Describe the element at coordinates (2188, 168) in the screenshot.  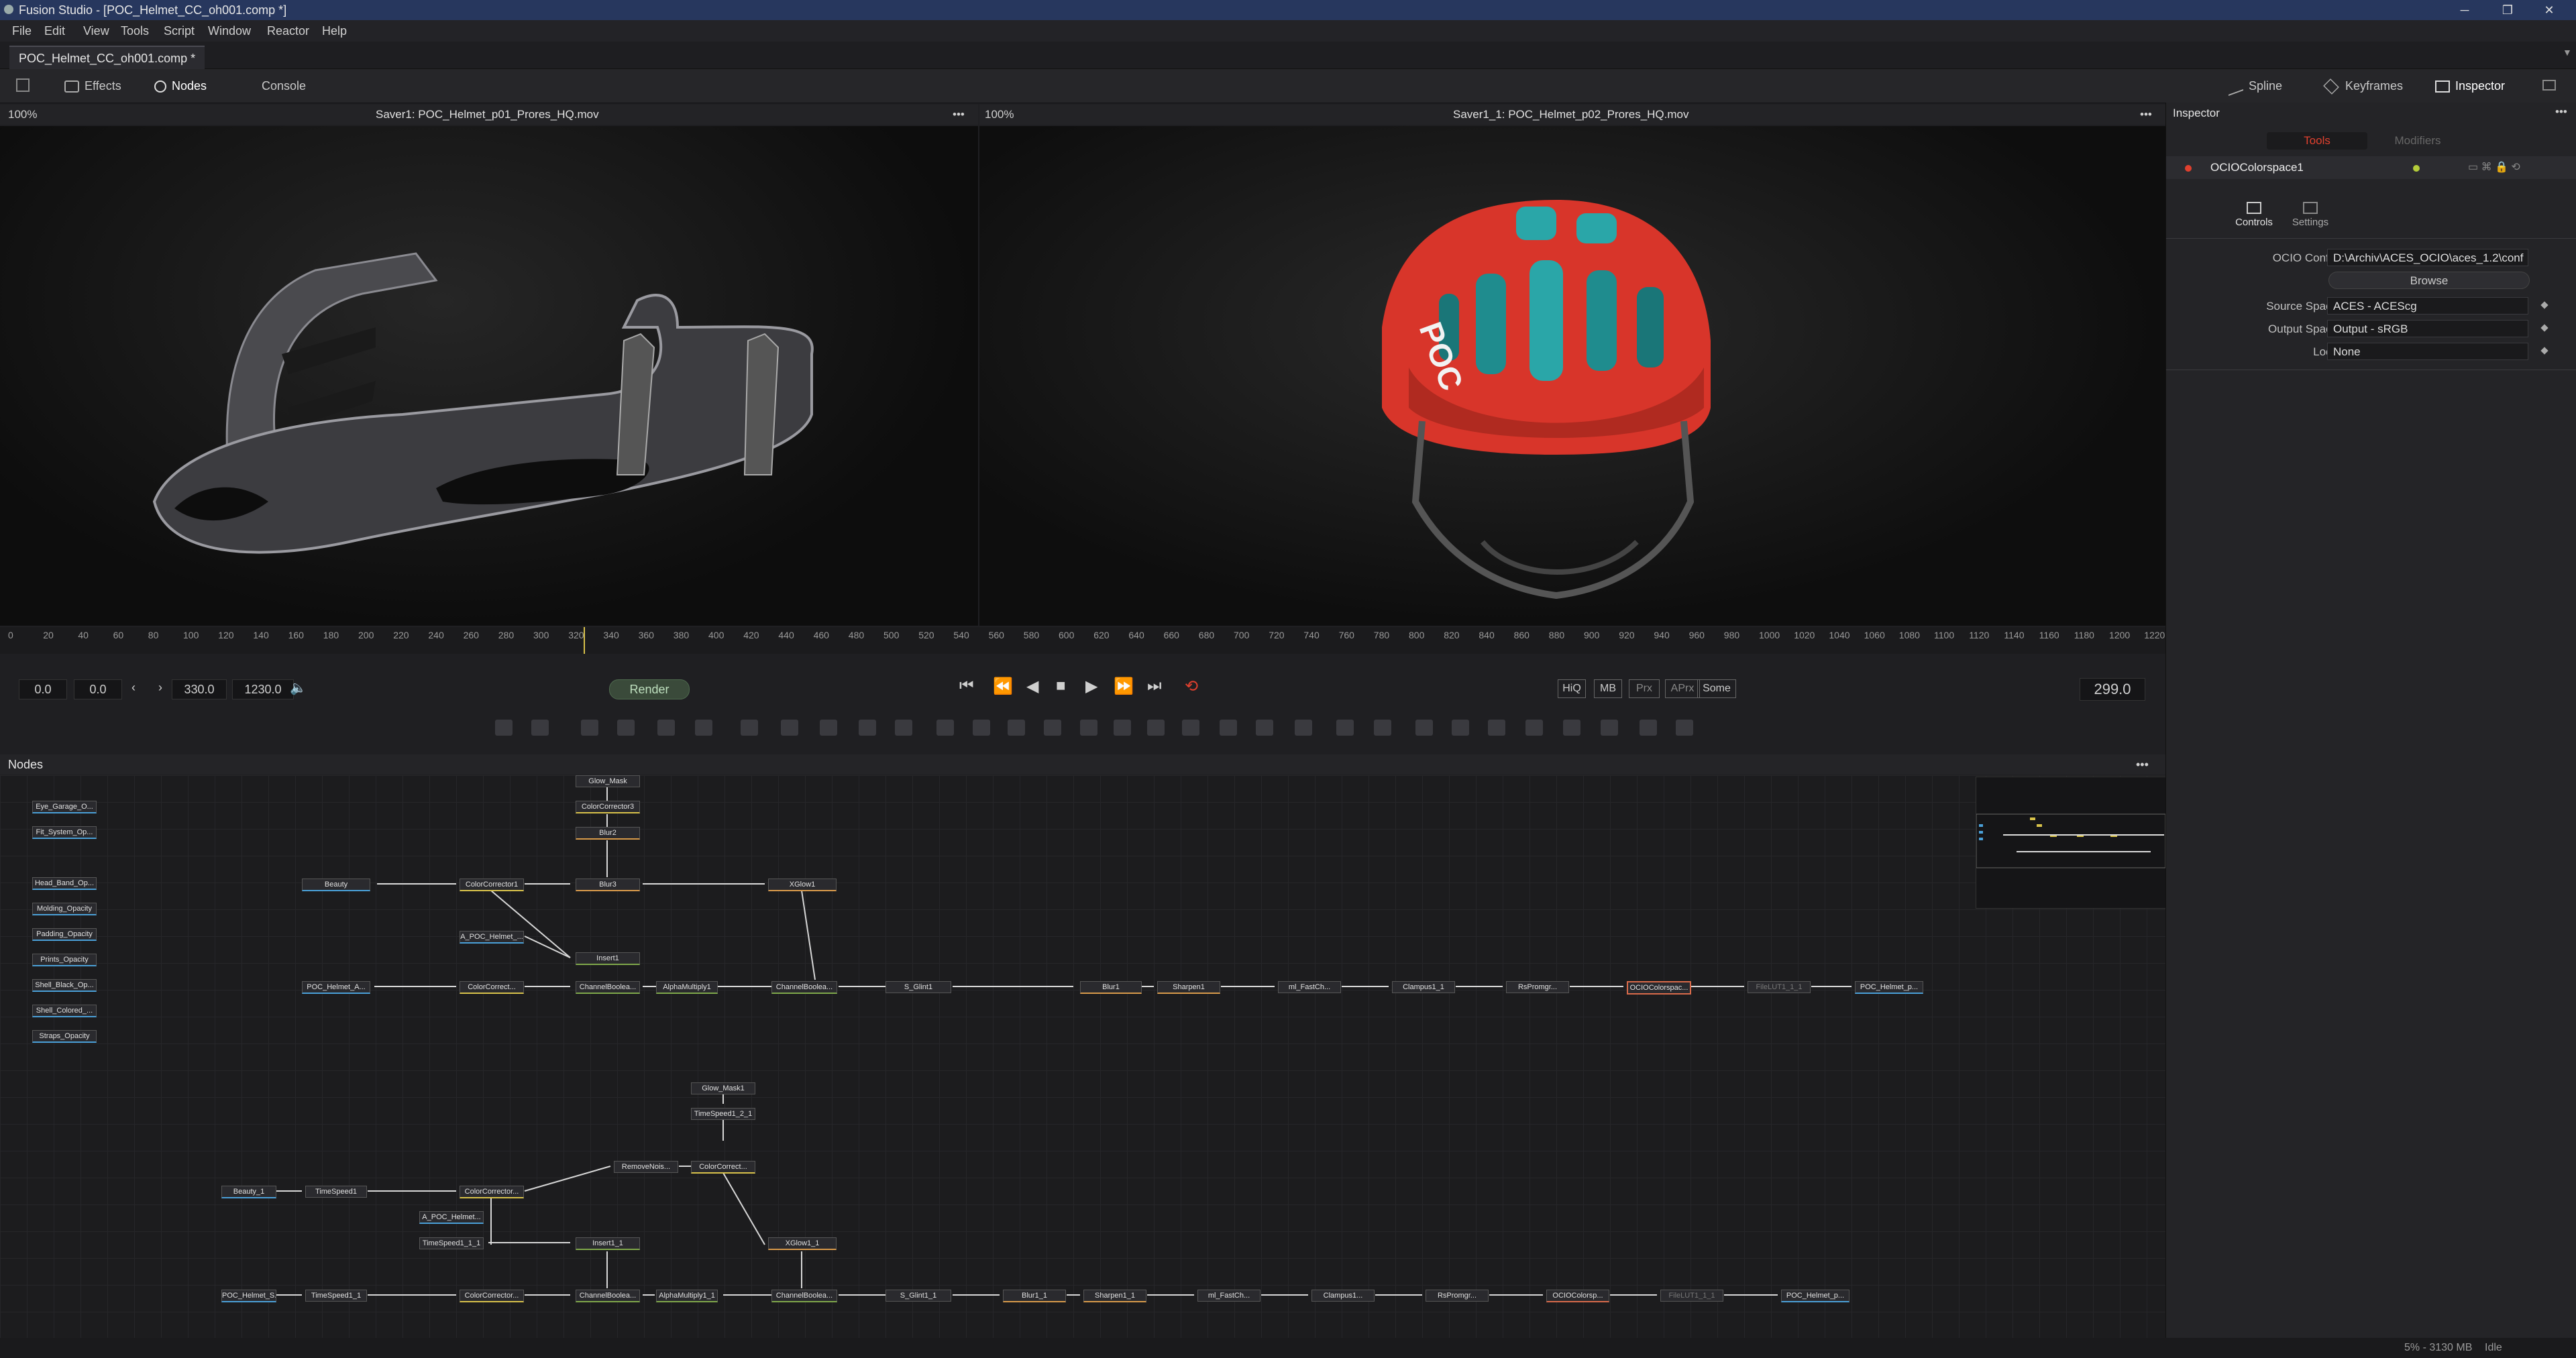
I see `tool-color-dot` at that location.